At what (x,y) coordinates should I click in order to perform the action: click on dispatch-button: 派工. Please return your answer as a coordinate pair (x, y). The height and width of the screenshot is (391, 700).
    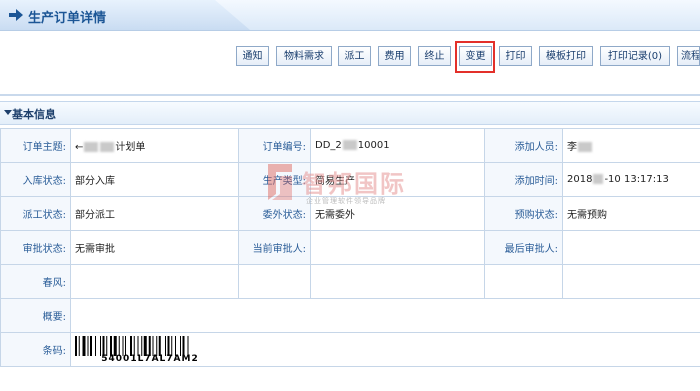
    Looking at the image, I should click on (354, 56).